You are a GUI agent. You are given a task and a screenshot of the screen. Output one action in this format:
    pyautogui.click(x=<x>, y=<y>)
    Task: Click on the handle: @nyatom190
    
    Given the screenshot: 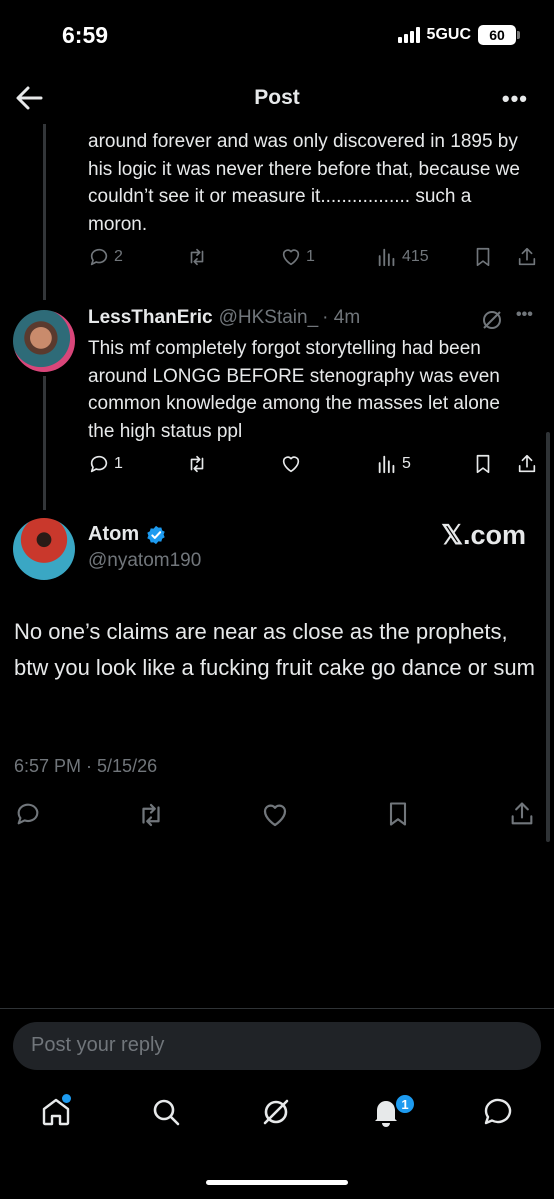 What is the action you would take?
    pyautogui.click(x=144, y=561)
    